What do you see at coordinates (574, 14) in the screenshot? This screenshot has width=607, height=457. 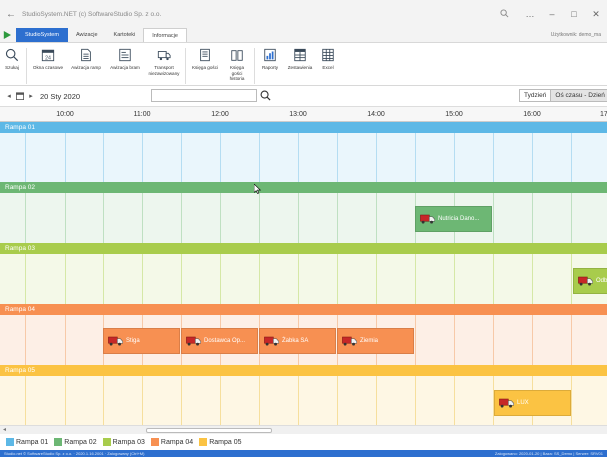 I see `maximize-button: □` at bounding box center [574, 14].